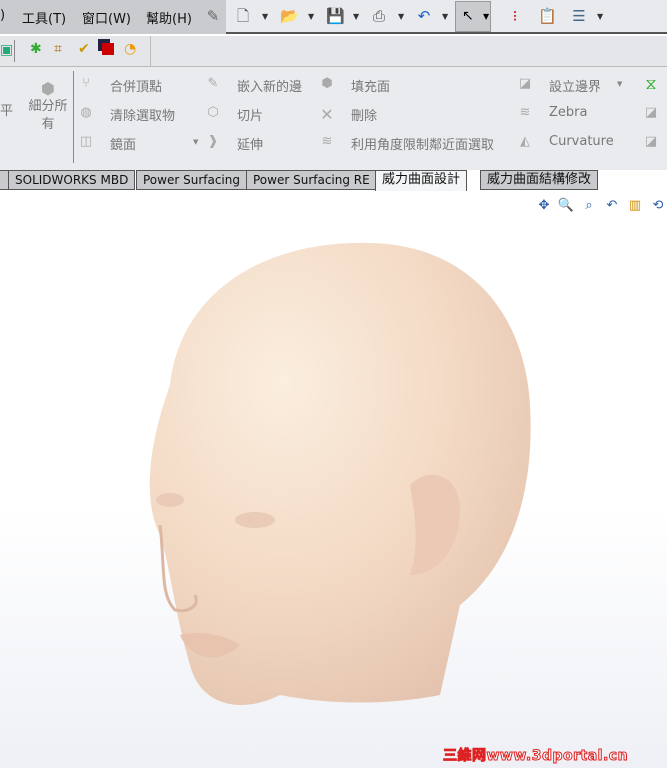 The width and height of the screenshot is (667, 768). Describe the element at coordinates (468, 16) in the screenshot. I see `cursor-icon: ↖` at that location.